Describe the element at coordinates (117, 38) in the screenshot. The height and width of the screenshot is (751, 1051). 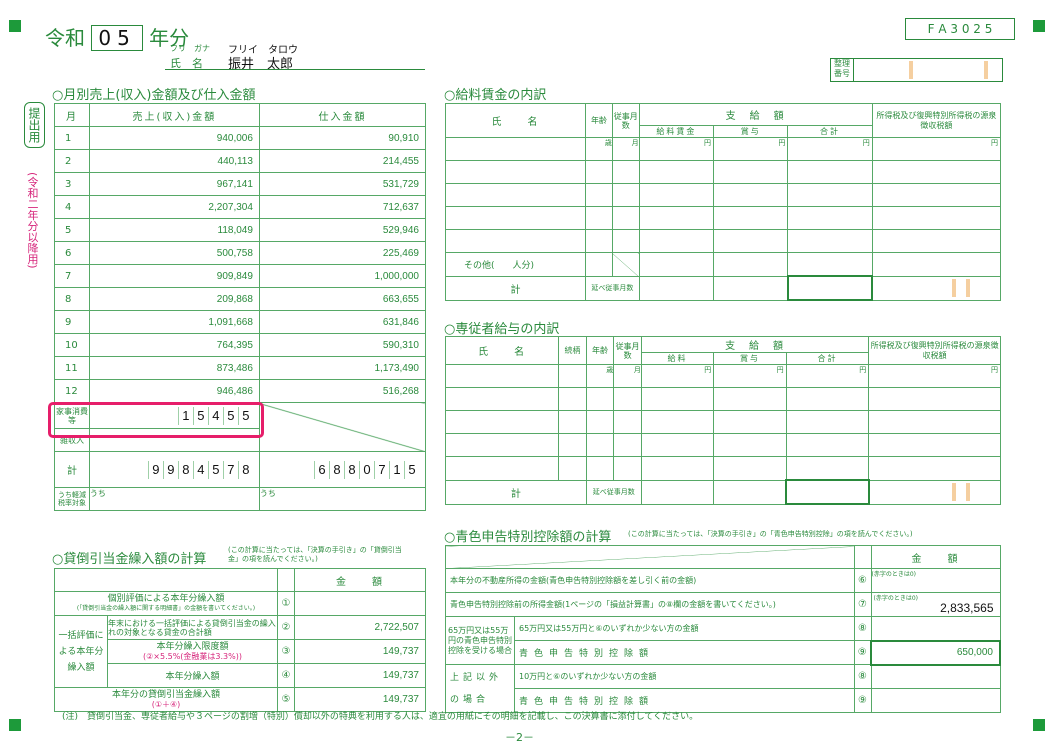
I see `year-box: 05` at that location.